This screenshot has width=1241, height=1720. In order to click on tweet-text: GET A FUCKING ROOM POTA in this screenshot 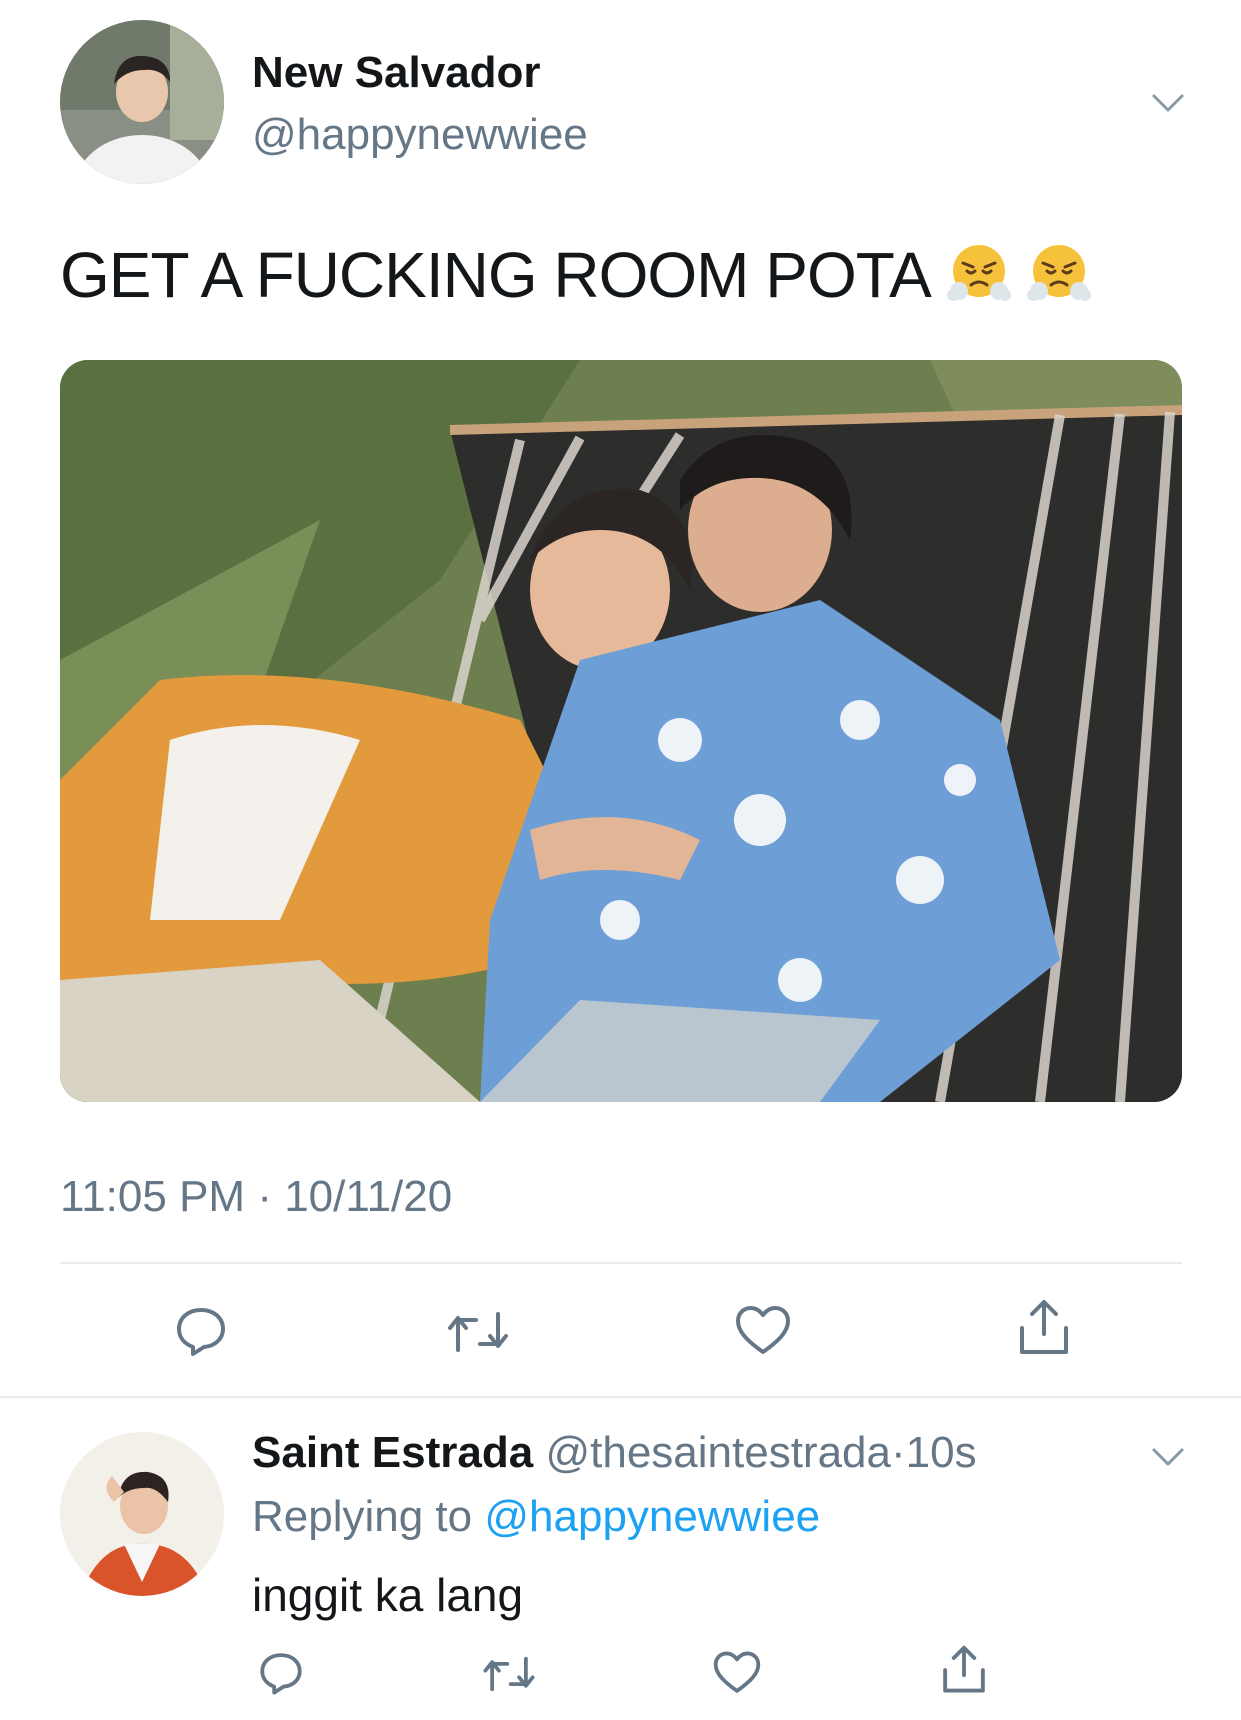, I will do `click(575, 275)`.